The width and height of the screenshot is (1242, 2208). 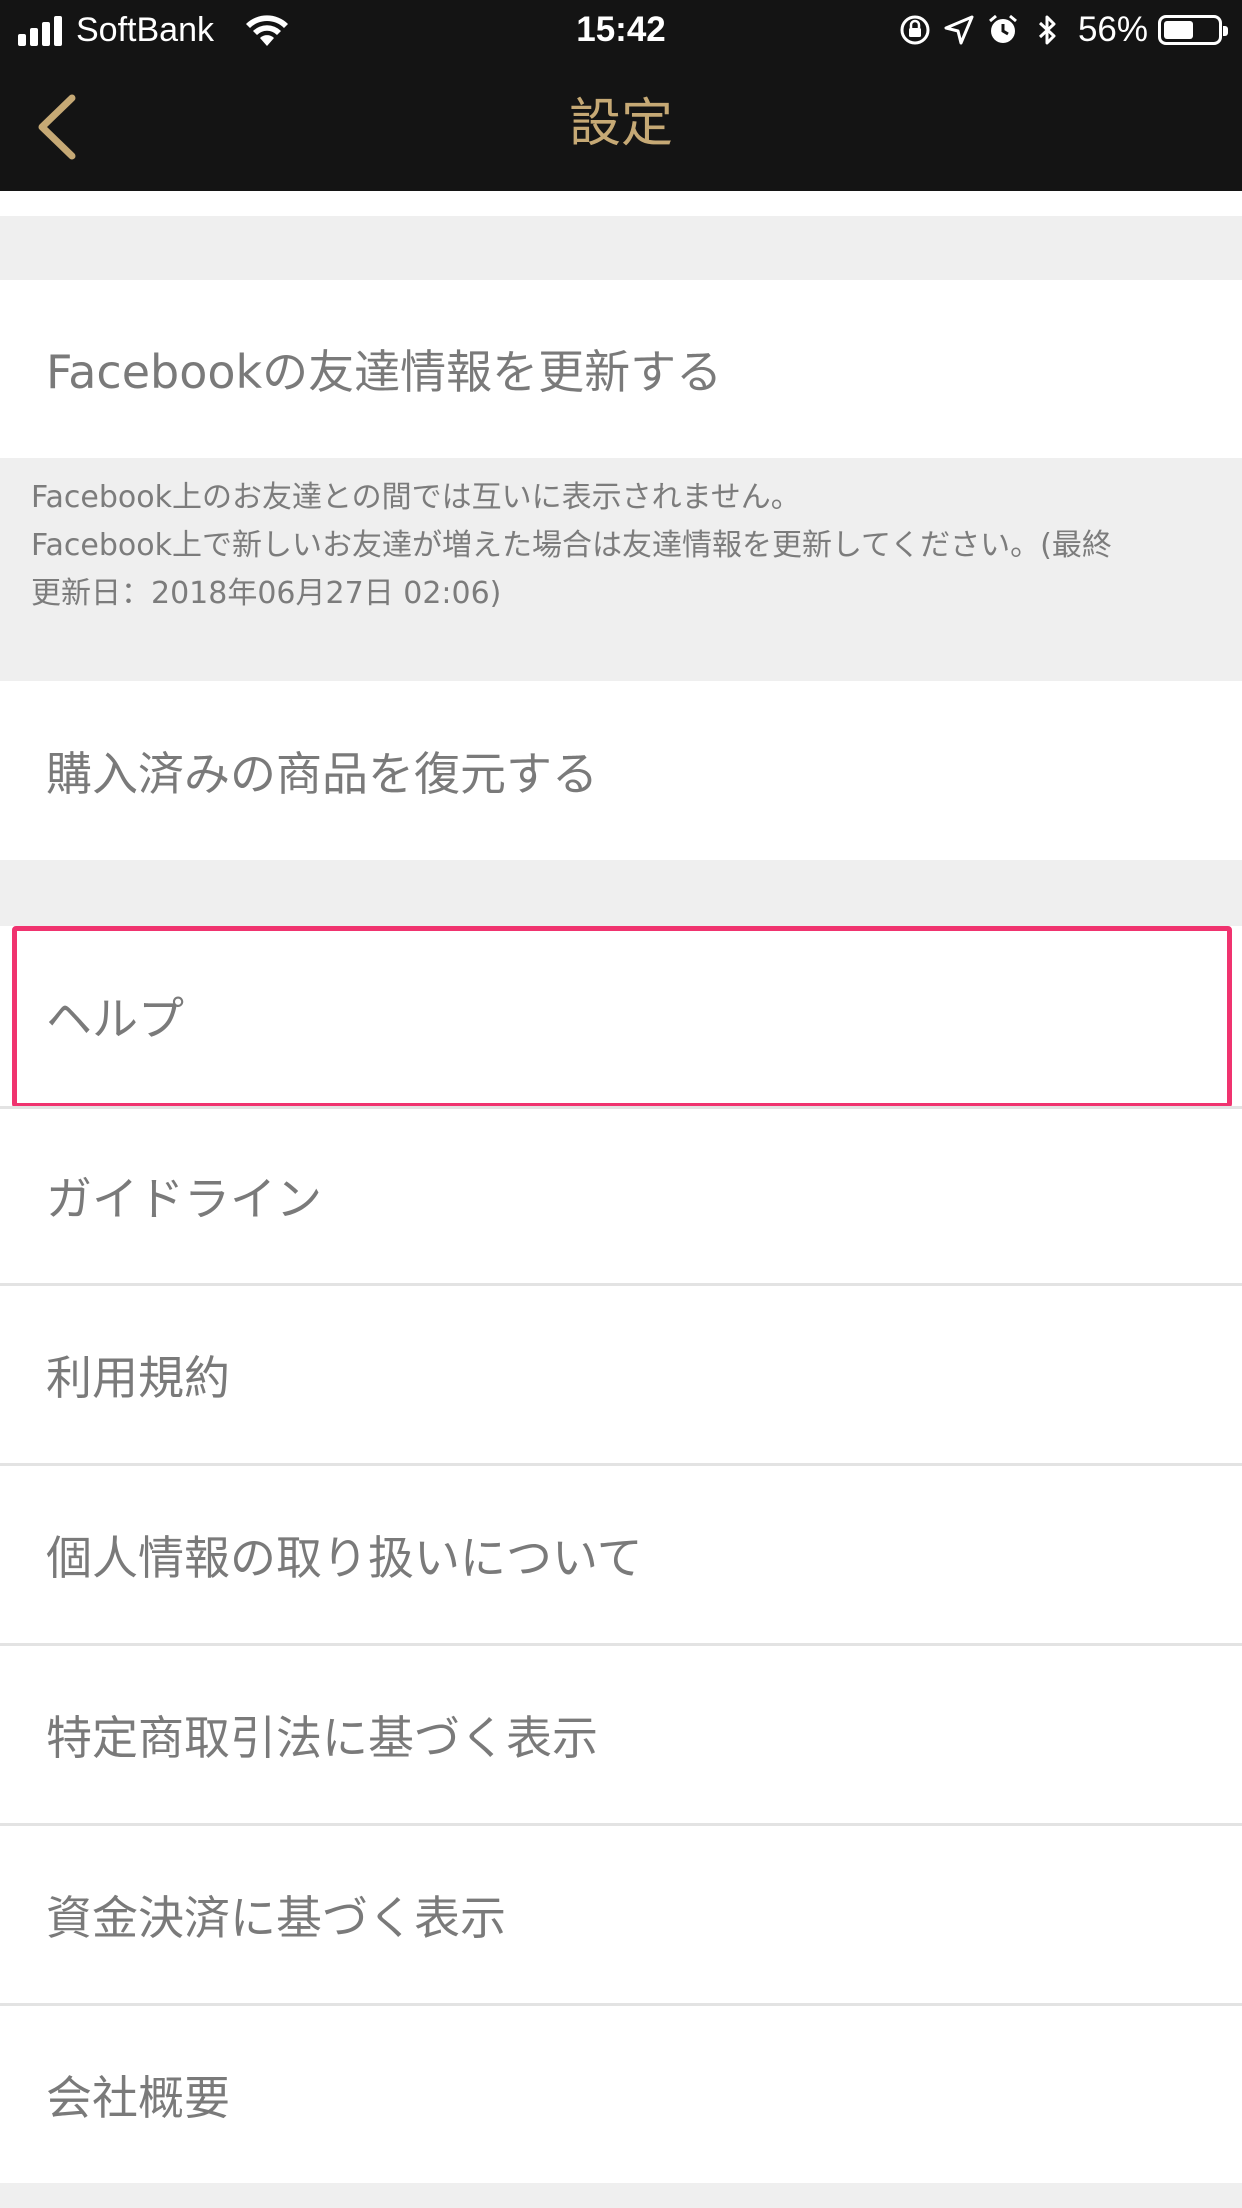 What do you see at coordinates (1112, 29) in the screenshot?
I see `battery-percent: 56%` at bounding box center [1112, 29].